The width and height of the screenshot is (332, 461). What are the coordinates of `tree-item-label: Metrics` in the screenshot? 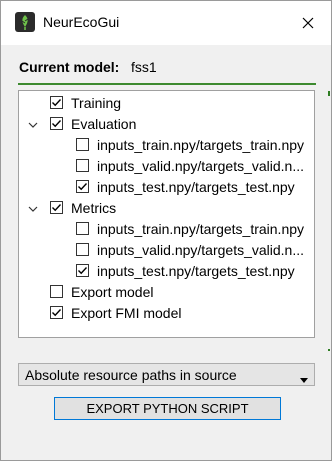 It's located at (94, 208).